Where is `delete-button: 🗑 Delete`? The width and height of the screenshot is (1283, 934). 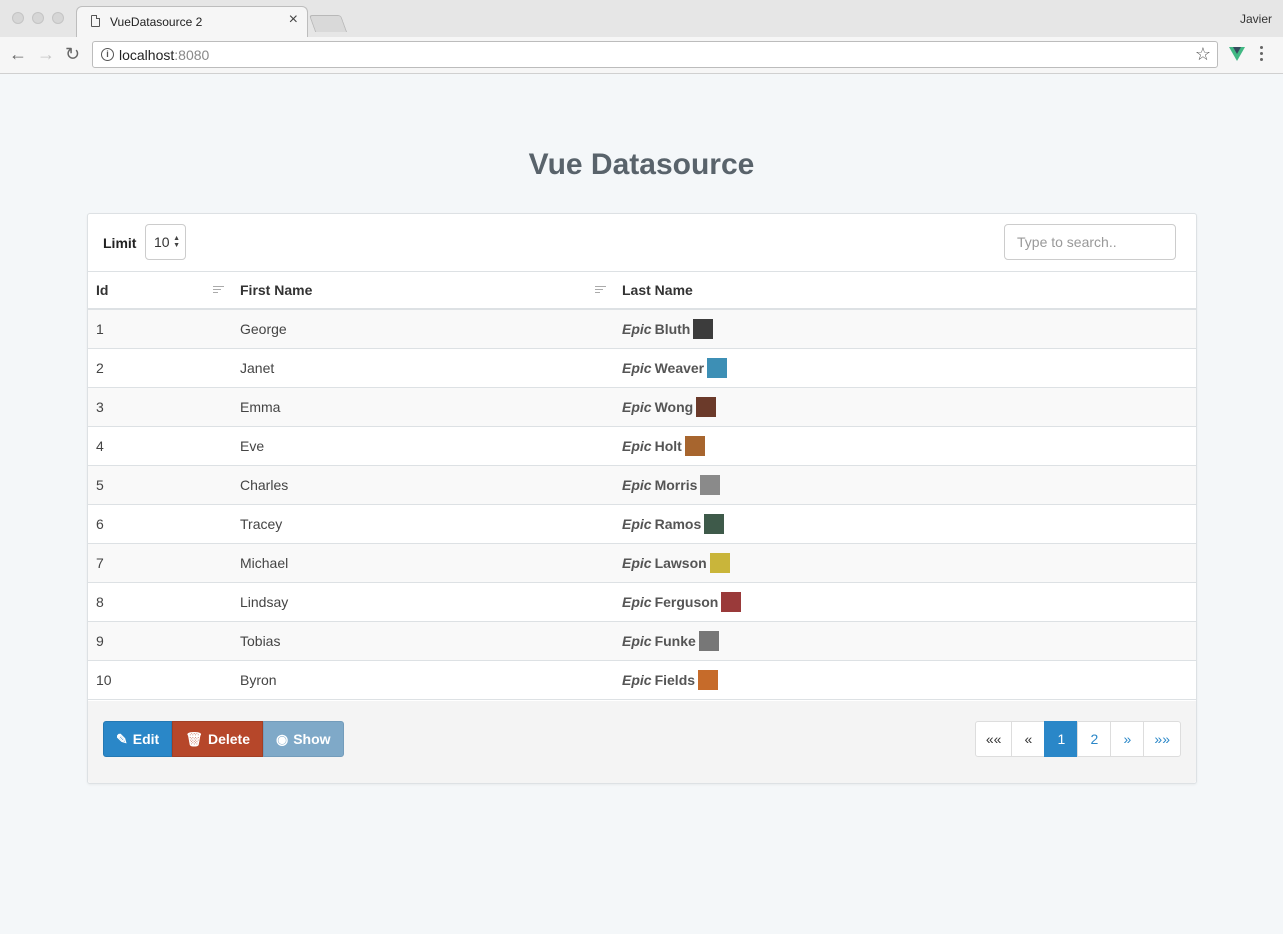
delete-button: 🗑 Delete is located at coordinates (217, 739).